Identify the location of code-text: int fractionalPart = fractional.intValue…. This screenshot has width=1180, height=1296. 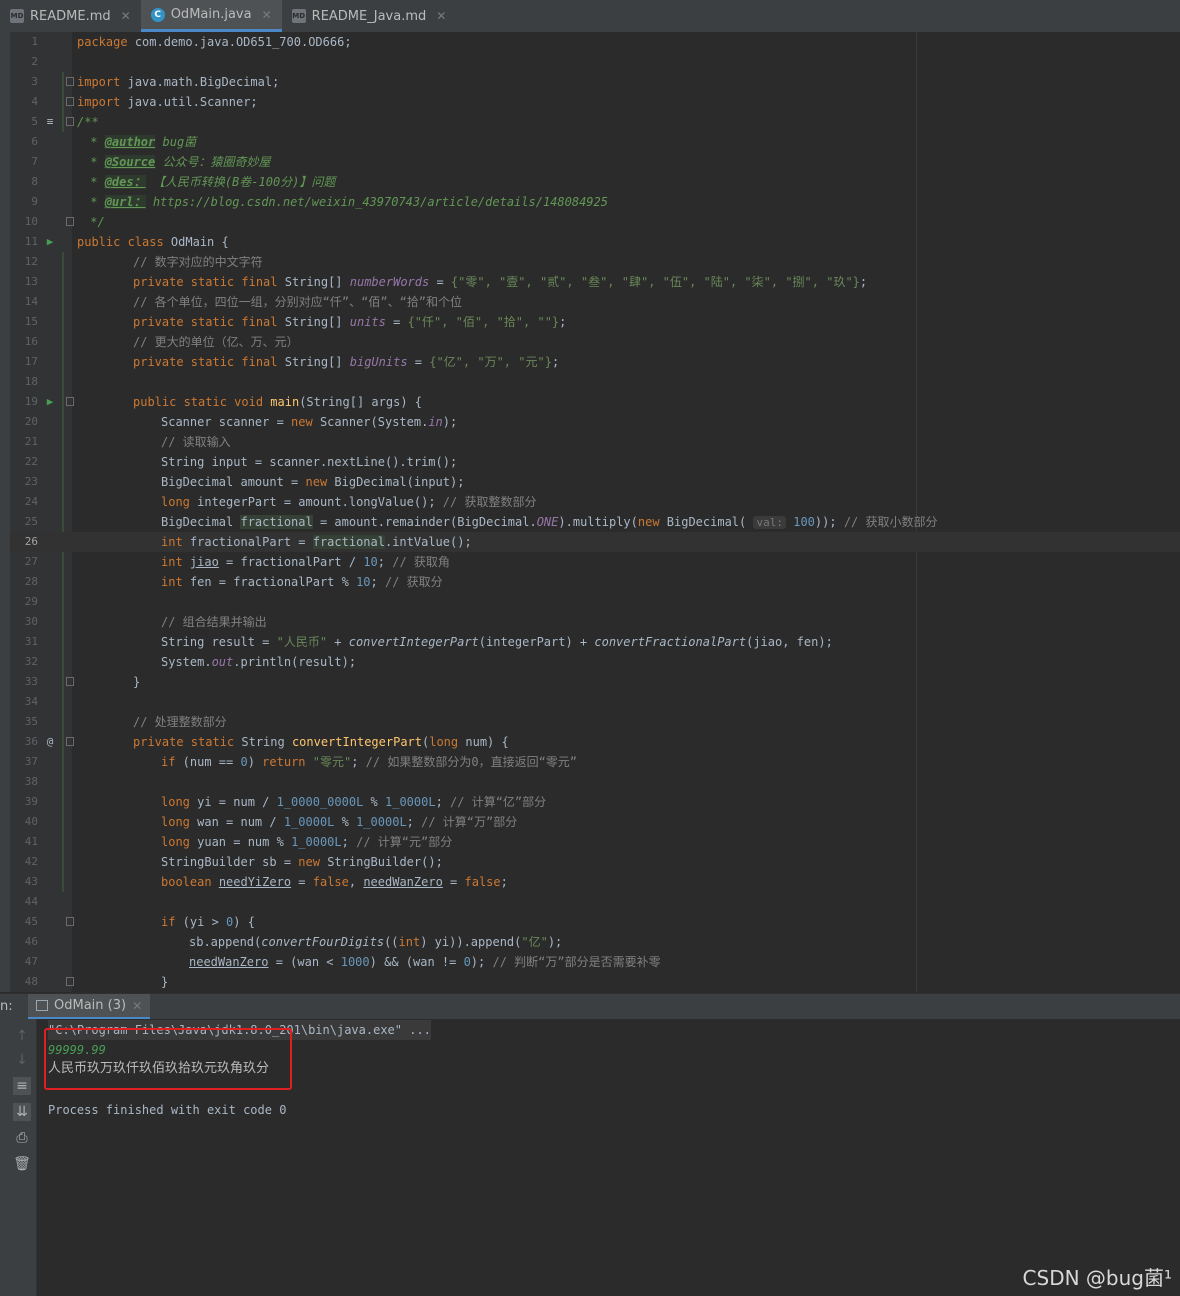
(316, 542).